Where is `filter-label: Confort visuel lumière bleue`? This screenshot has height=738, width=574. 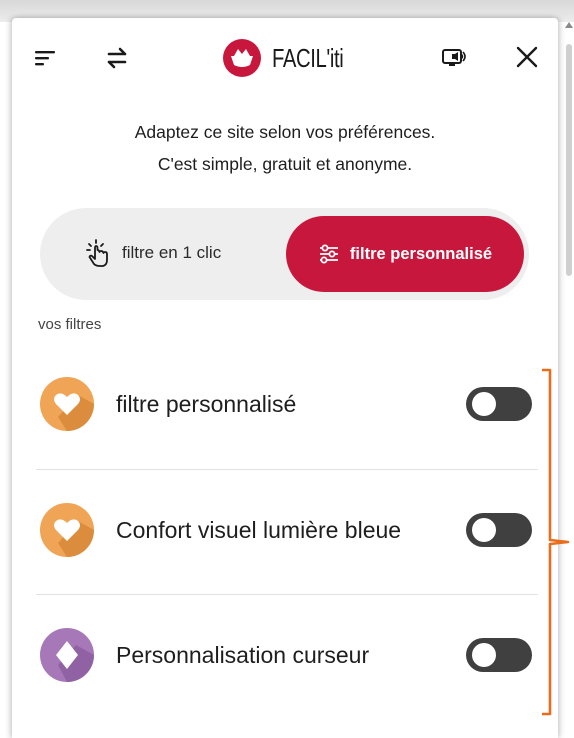
filter-label: Confort visuel lumière bleue is located at coordinates (259, 530).